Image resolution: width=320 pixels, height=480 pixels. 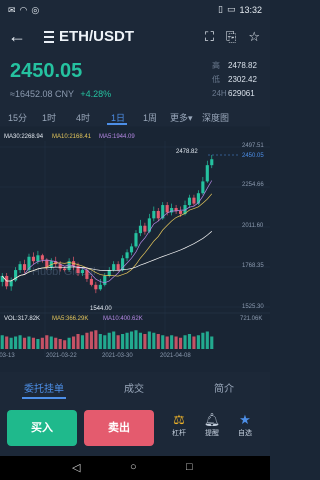 I want to click on sell-button: 卖出, so click(x=119, y=428).